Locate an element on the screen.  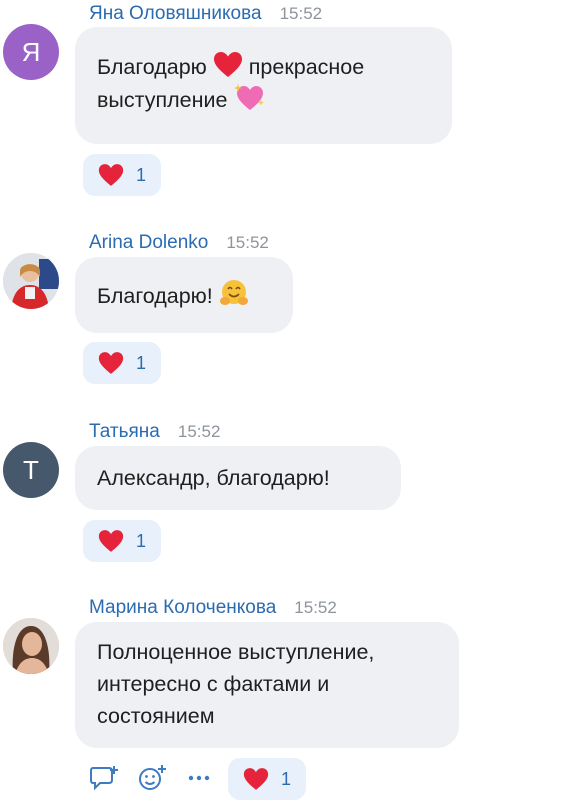
avatar: Т is located at coordinates (31, 470).